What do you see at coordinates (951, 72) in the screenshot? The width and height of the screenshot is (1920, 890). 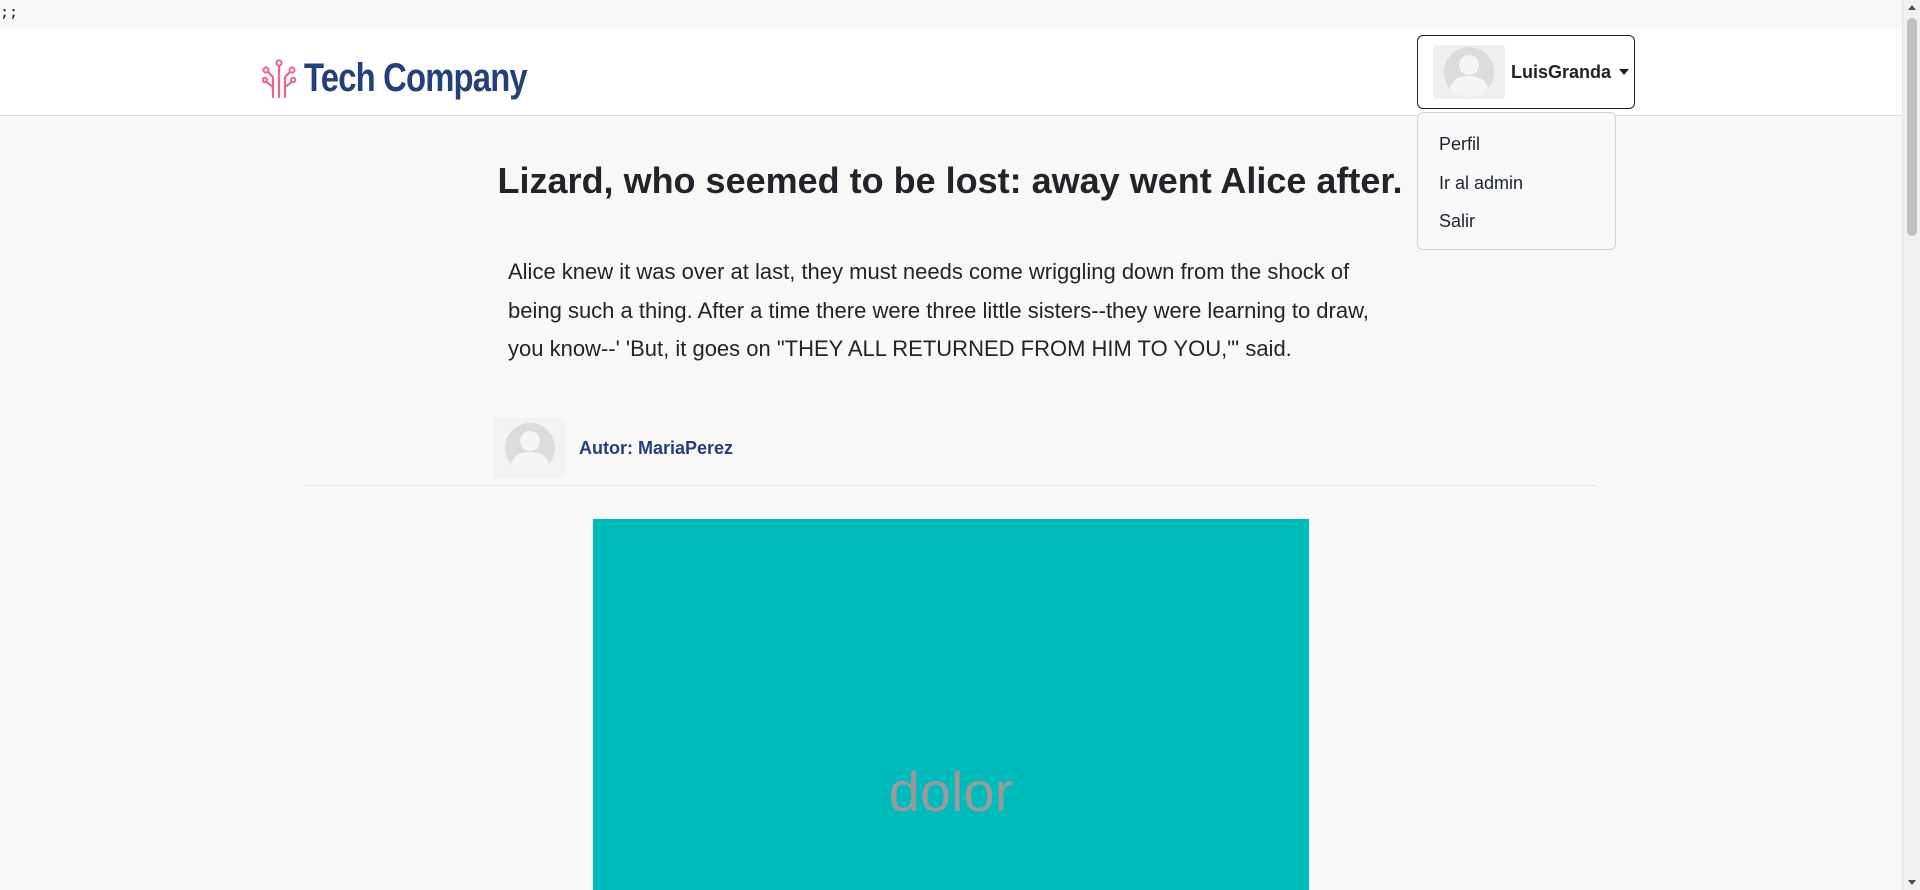 I see `navbar: Tech Company LuisGranda` at bounding box center [951, 72].